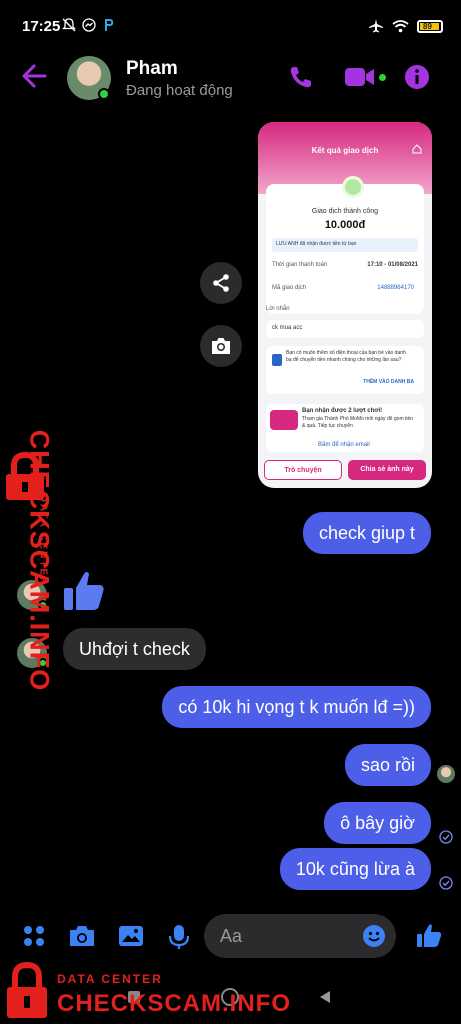 This screenshot has height=1024, width=461. Describe the element at coordinates (303, 470) in the screenshot. I see `chat-button: Trò chuyện` at that location.